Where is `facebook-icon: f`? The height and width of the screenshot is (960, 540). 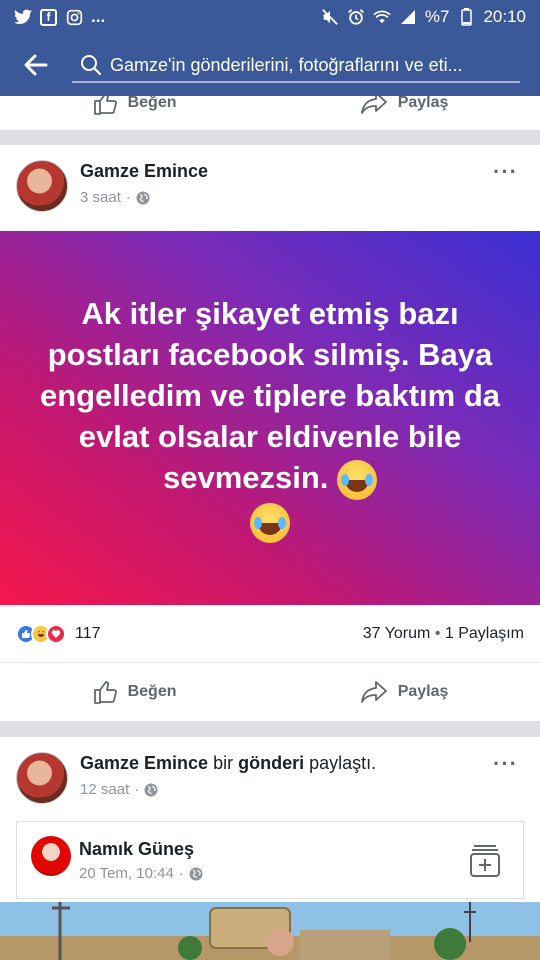 facebook-icon: f is located at coordinates (48, 17).